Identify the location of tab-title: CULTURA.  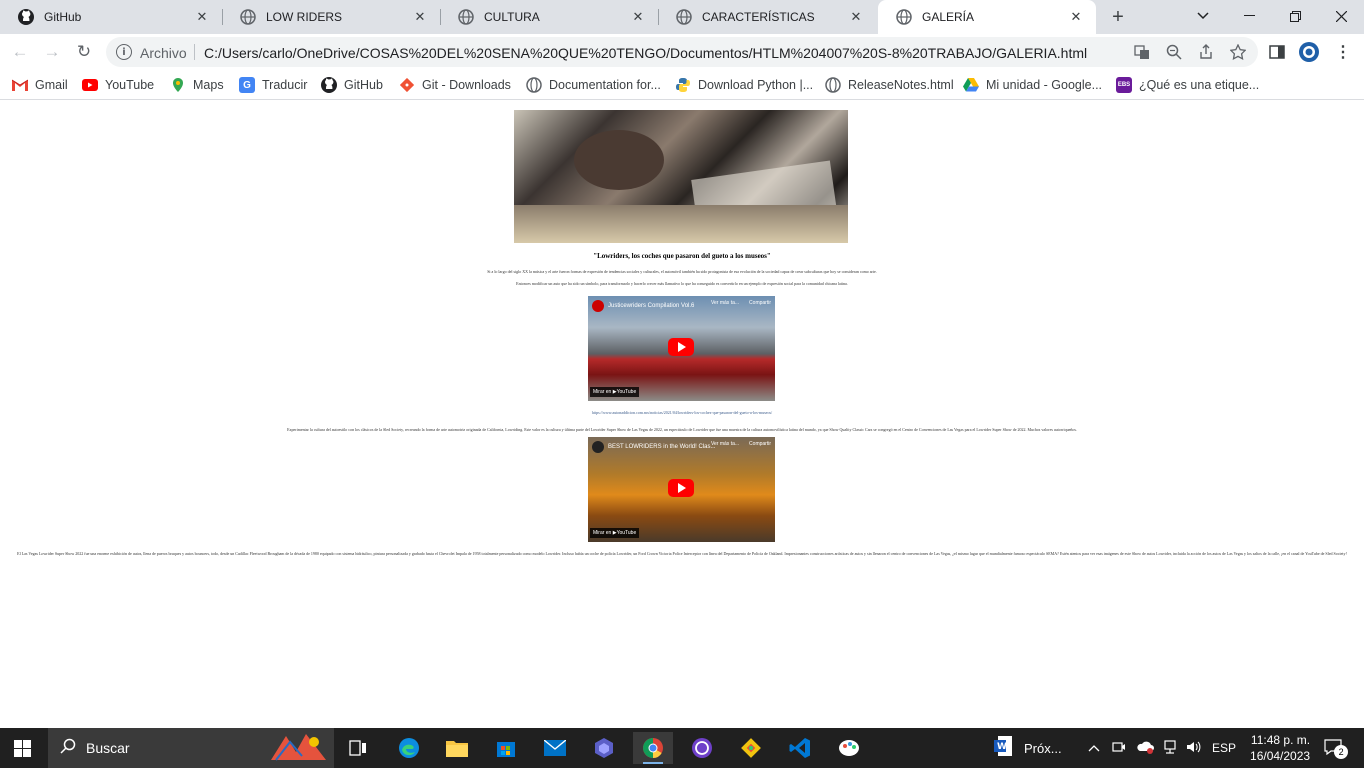
(512, 17).